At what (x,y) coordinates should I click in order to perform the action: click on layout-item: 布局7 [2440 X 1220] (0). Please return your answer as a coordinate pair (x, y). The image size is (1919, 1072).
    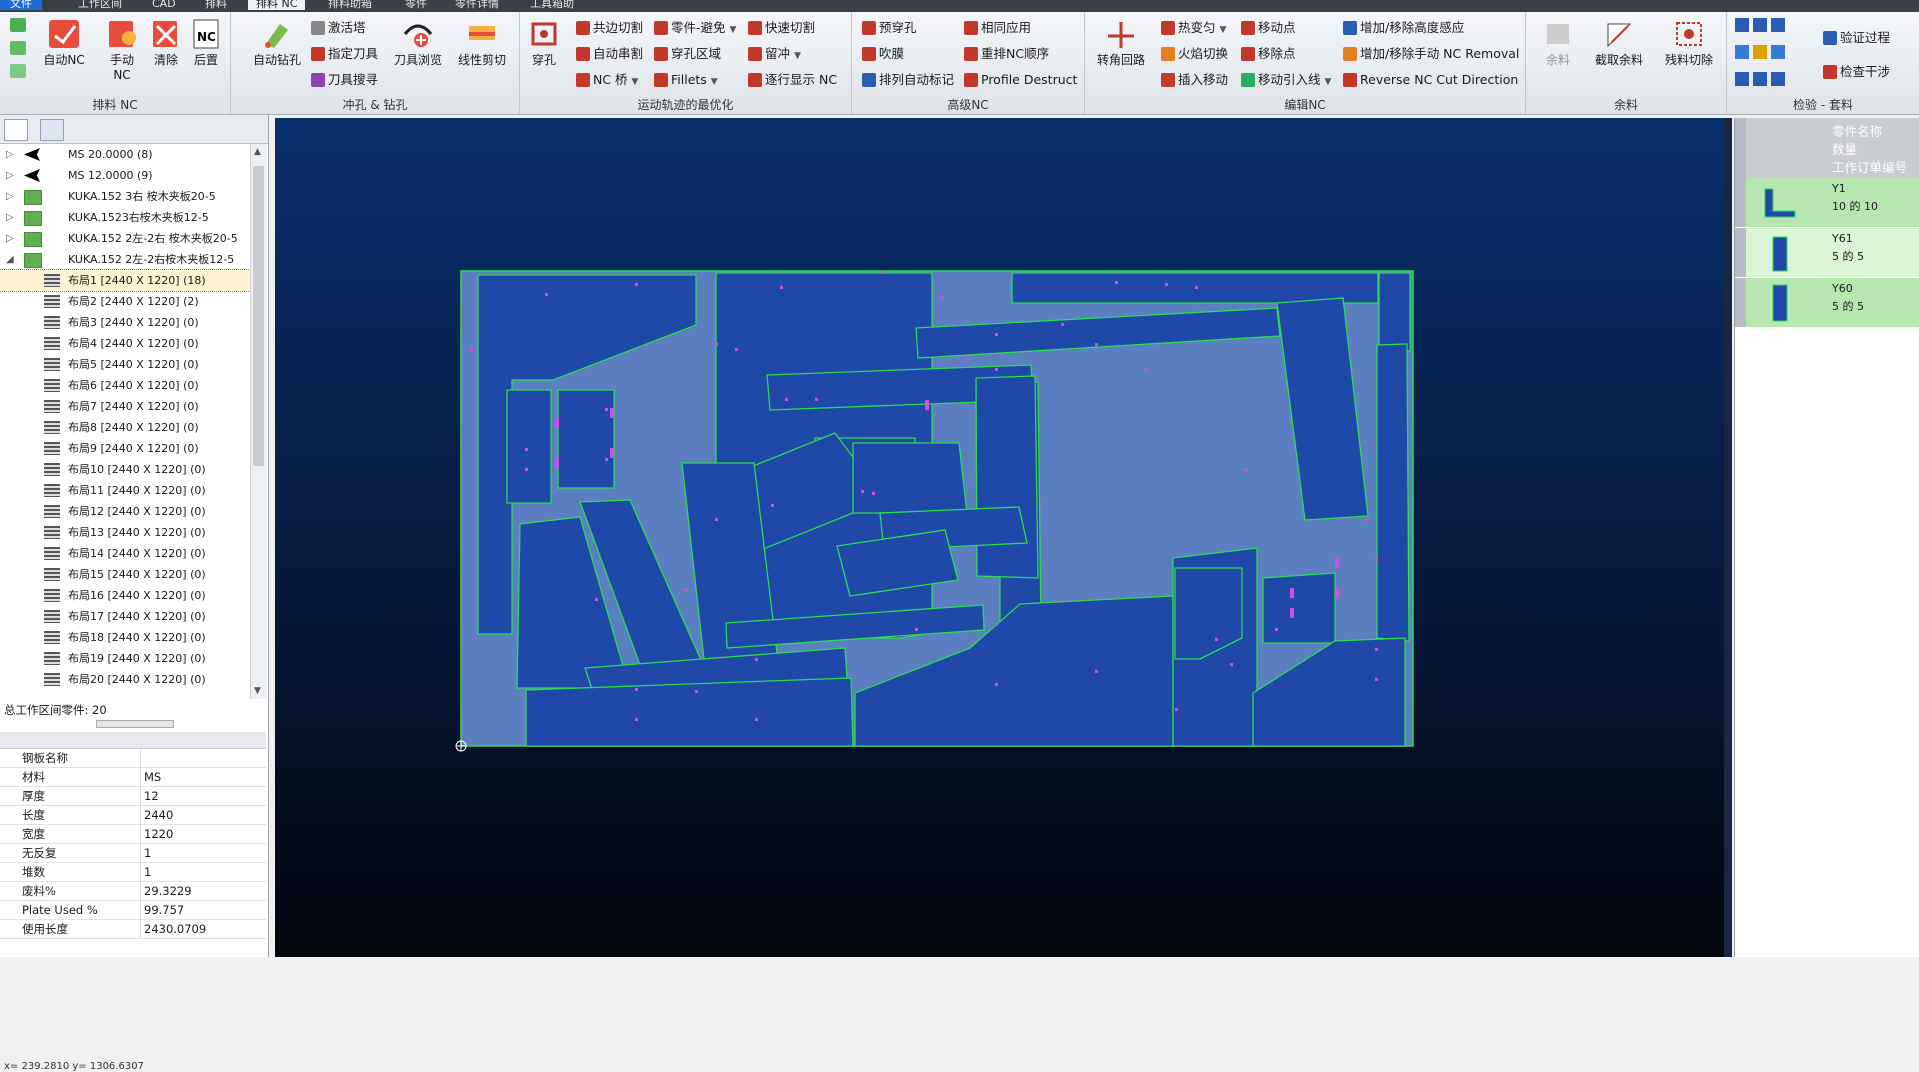
    Looking at the image, I should click on (125, 406).